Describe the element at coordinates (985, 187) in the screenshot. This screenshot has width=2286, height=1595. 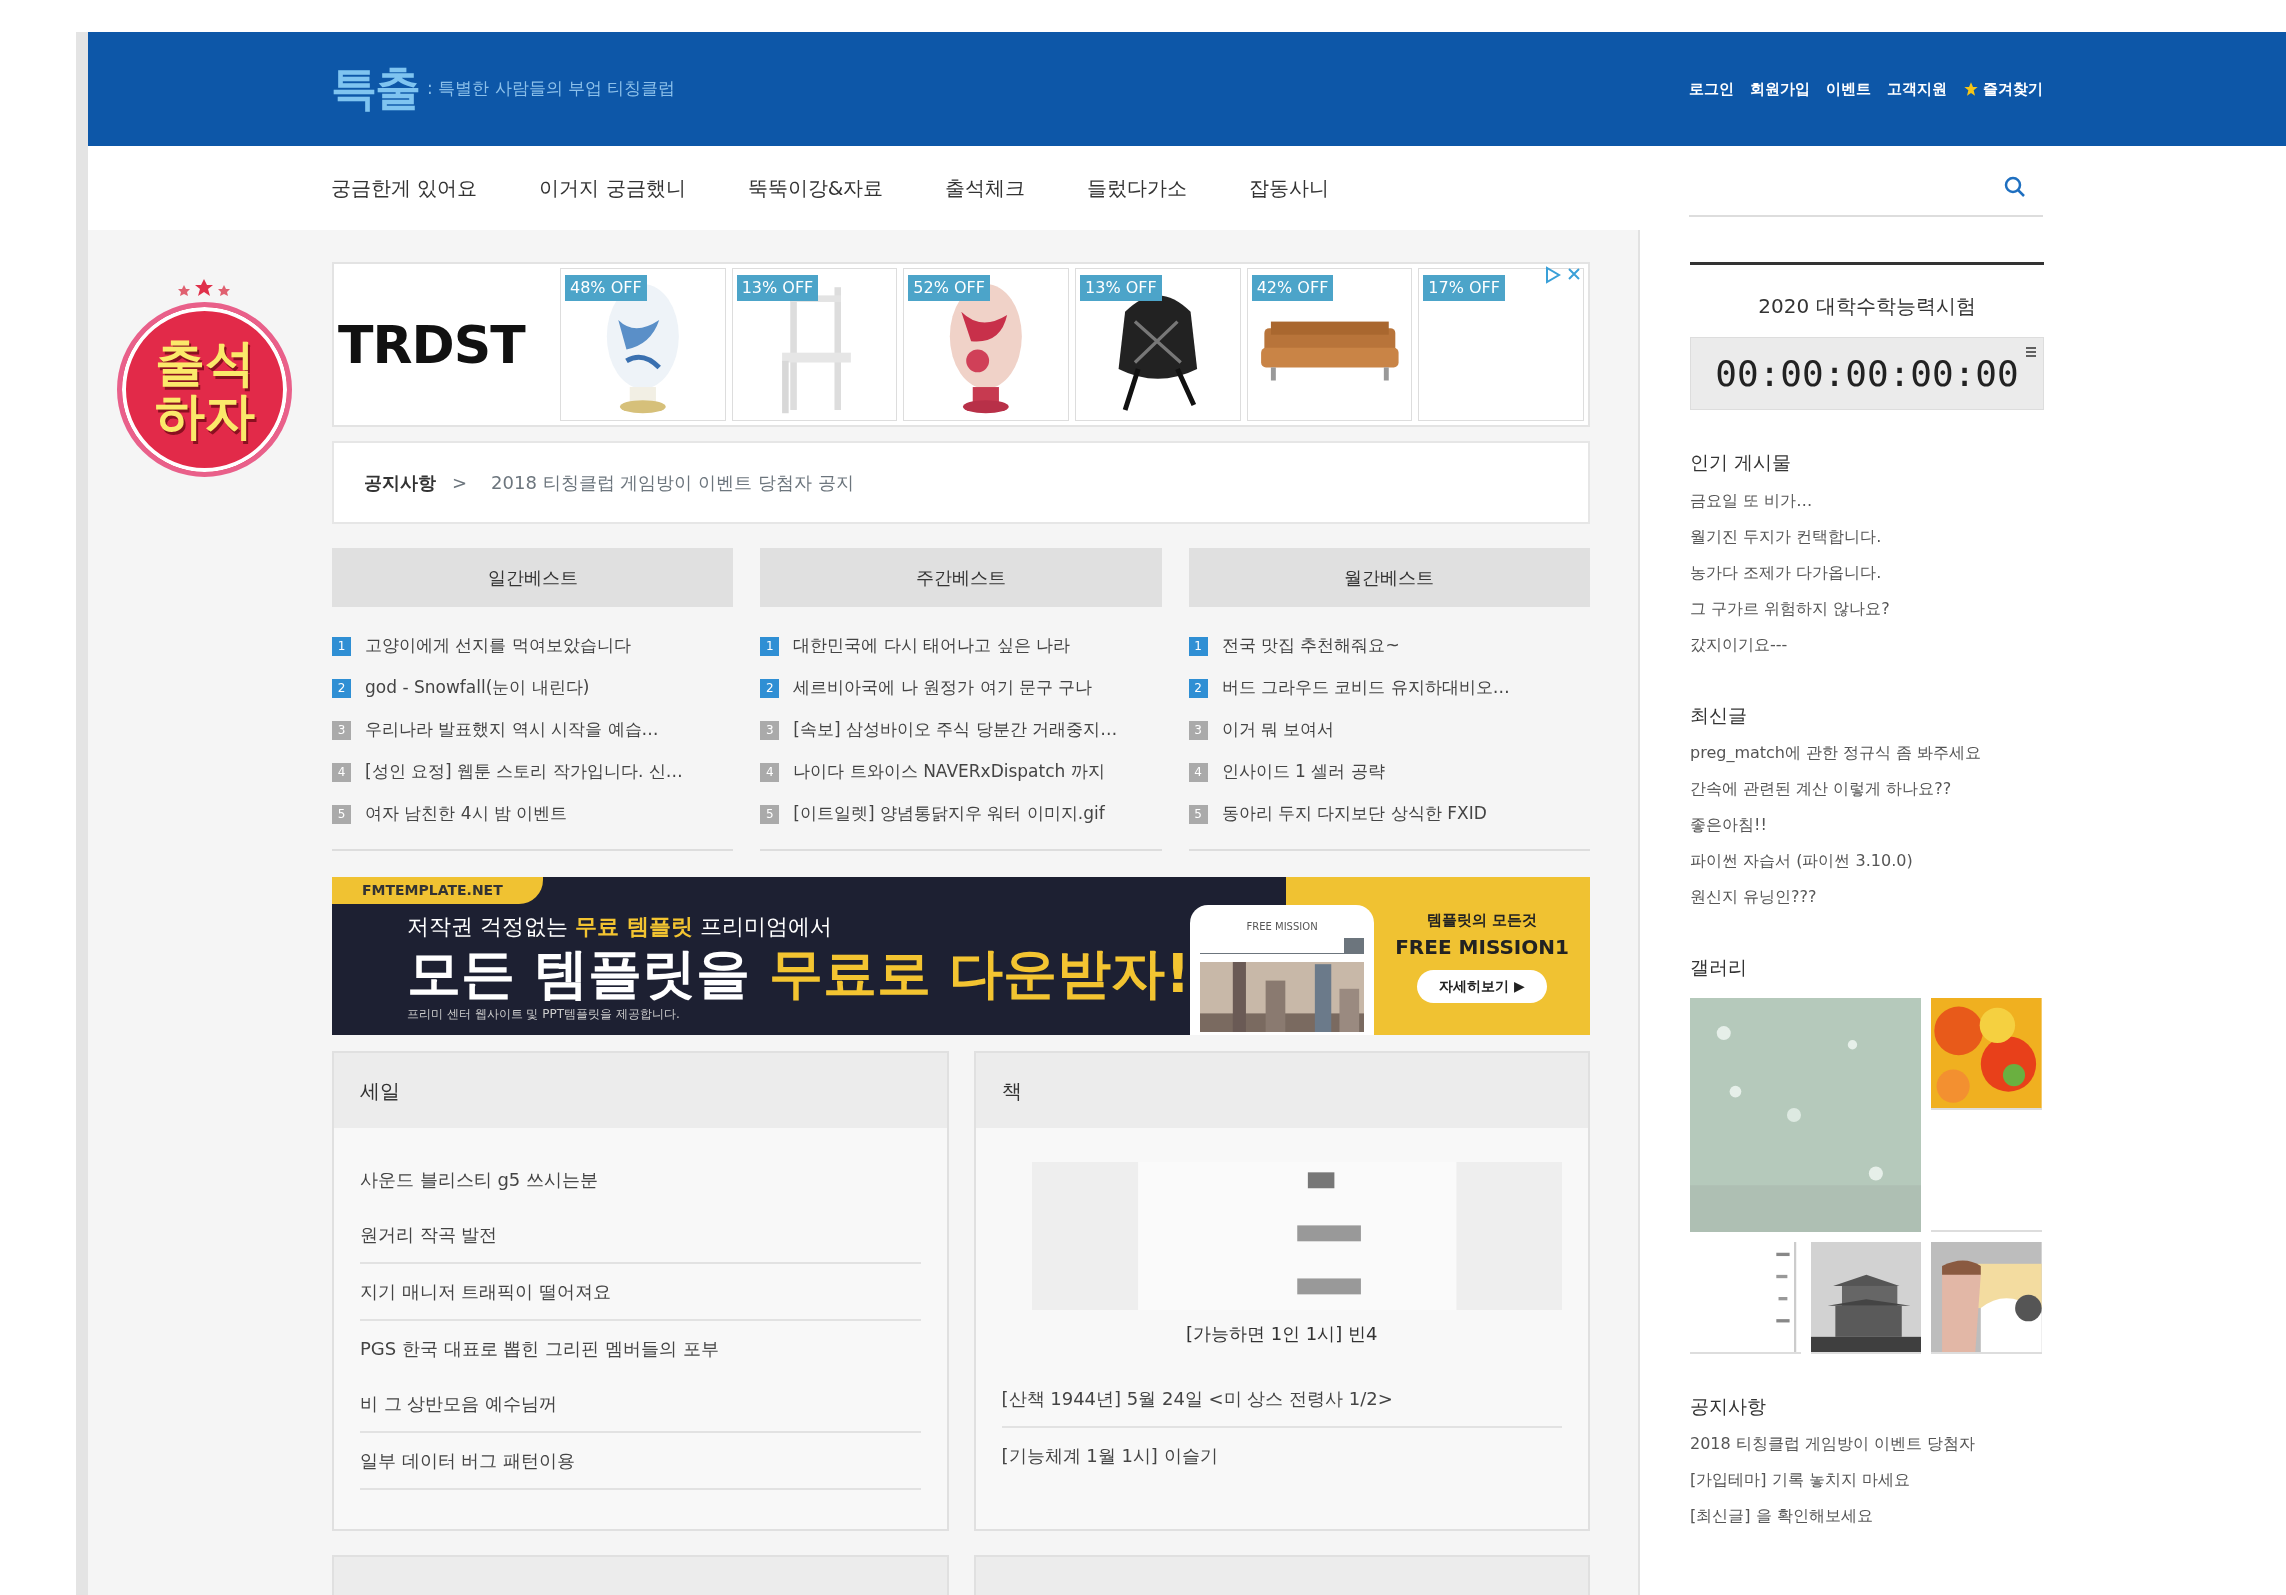
I see `nav-link: 출석체크` at that location.